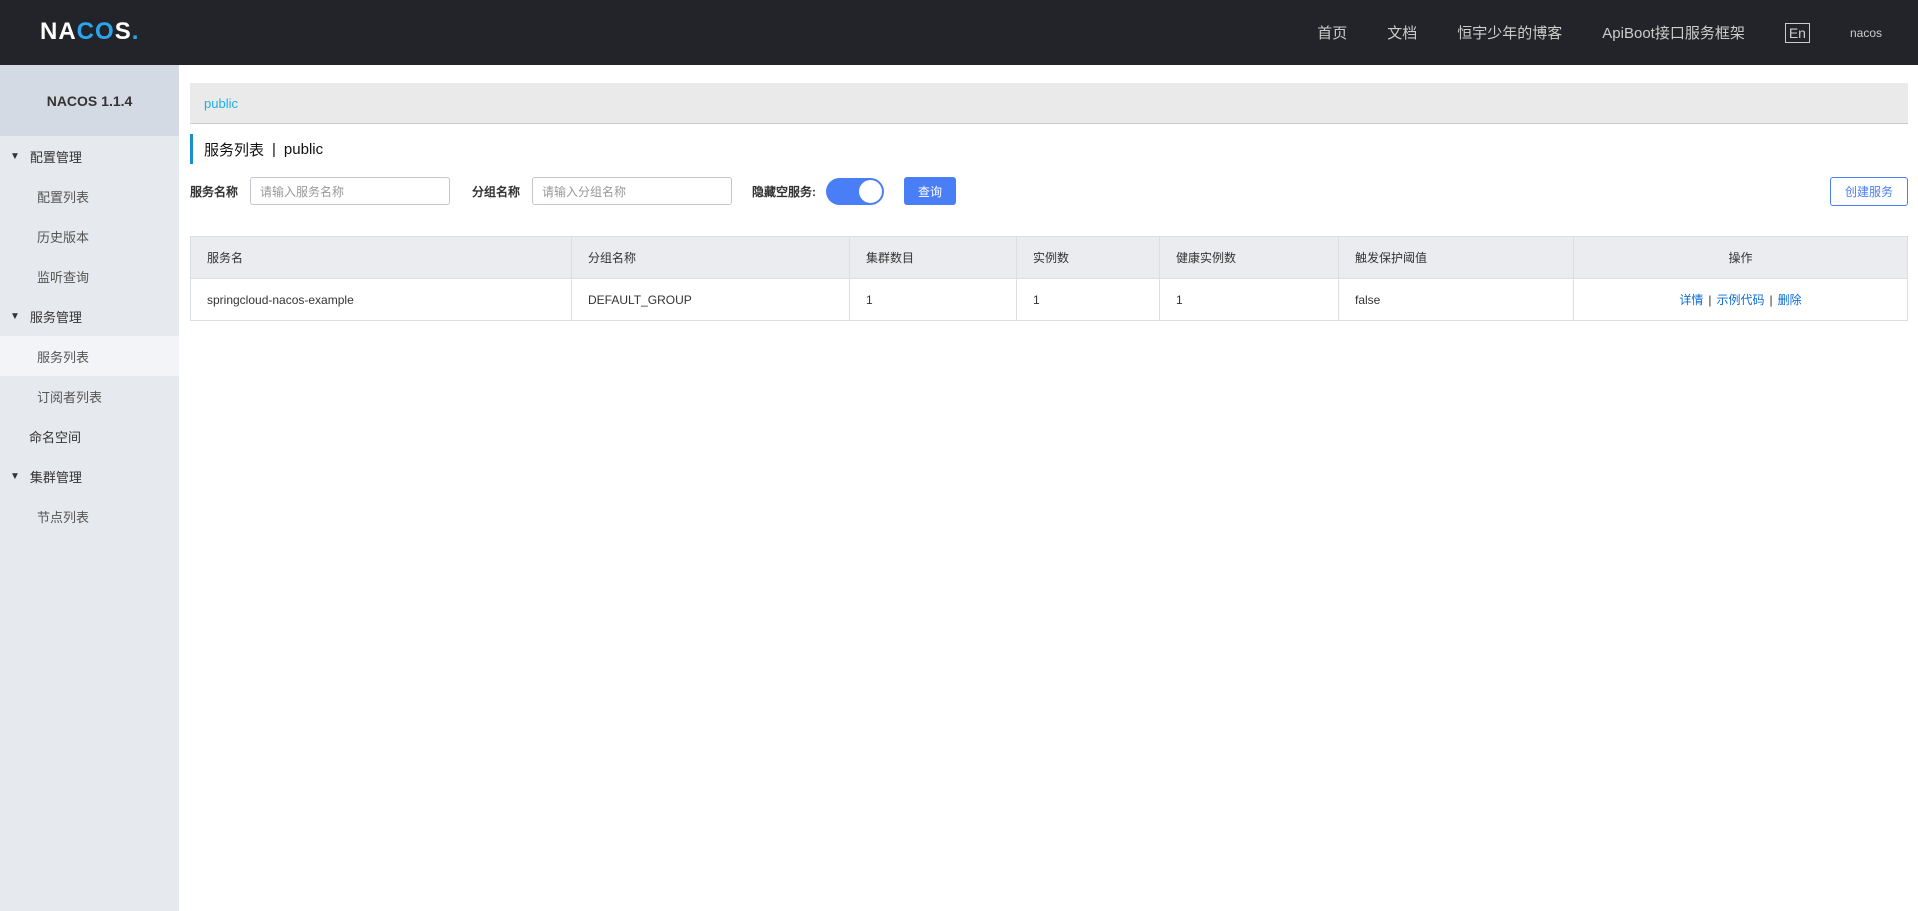 The width and height of the screenshot is (1918, 911). I want to click on group-name-label: 分组名称, so click(496, 191).